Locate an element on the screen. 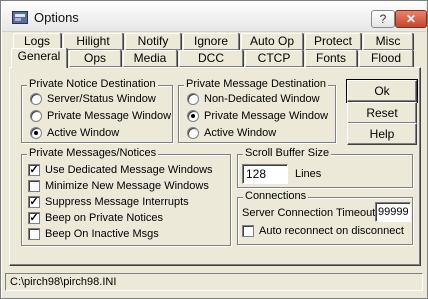 The width and height of the screenshot is (428, 299). tab-notify: Notify is located at coordinates (153, 41).